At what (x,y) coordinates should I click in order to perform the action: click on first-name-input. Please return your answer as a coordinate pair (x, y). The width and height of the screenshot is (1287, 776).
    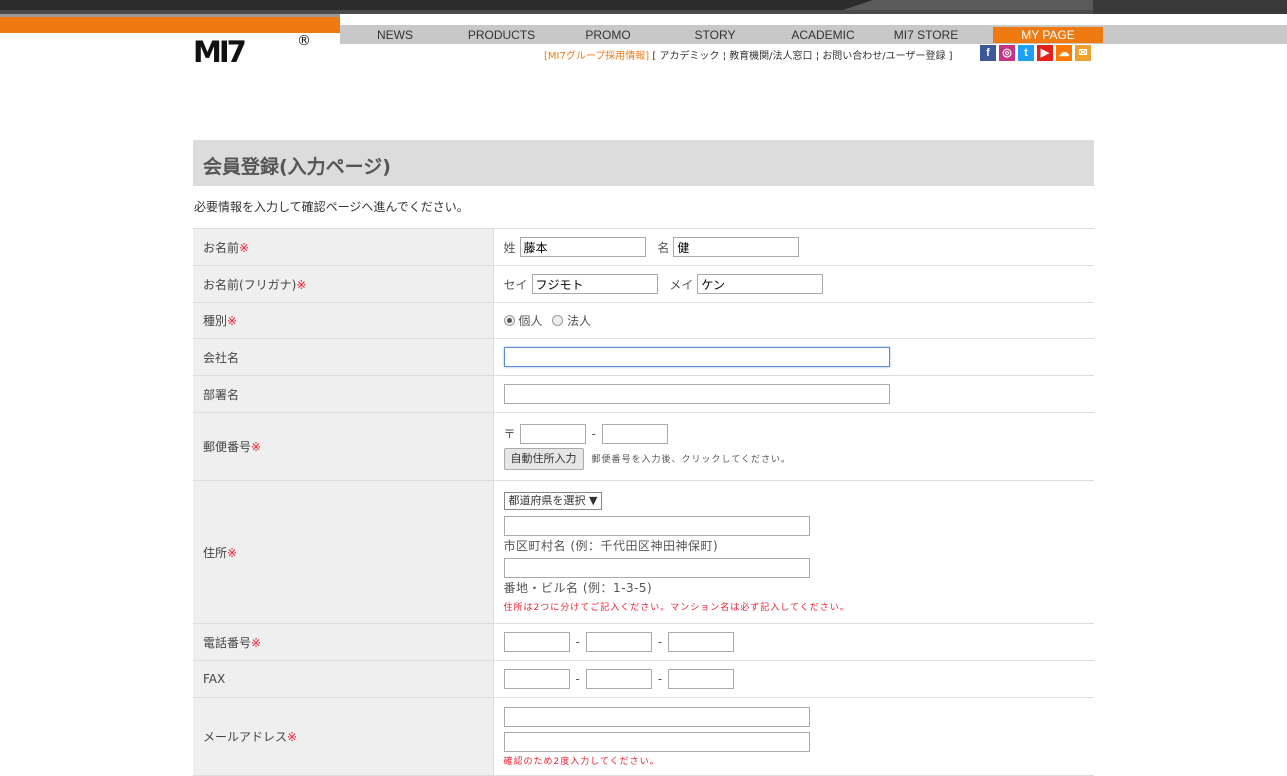
    Looking at the image, I should click on (736, 247).